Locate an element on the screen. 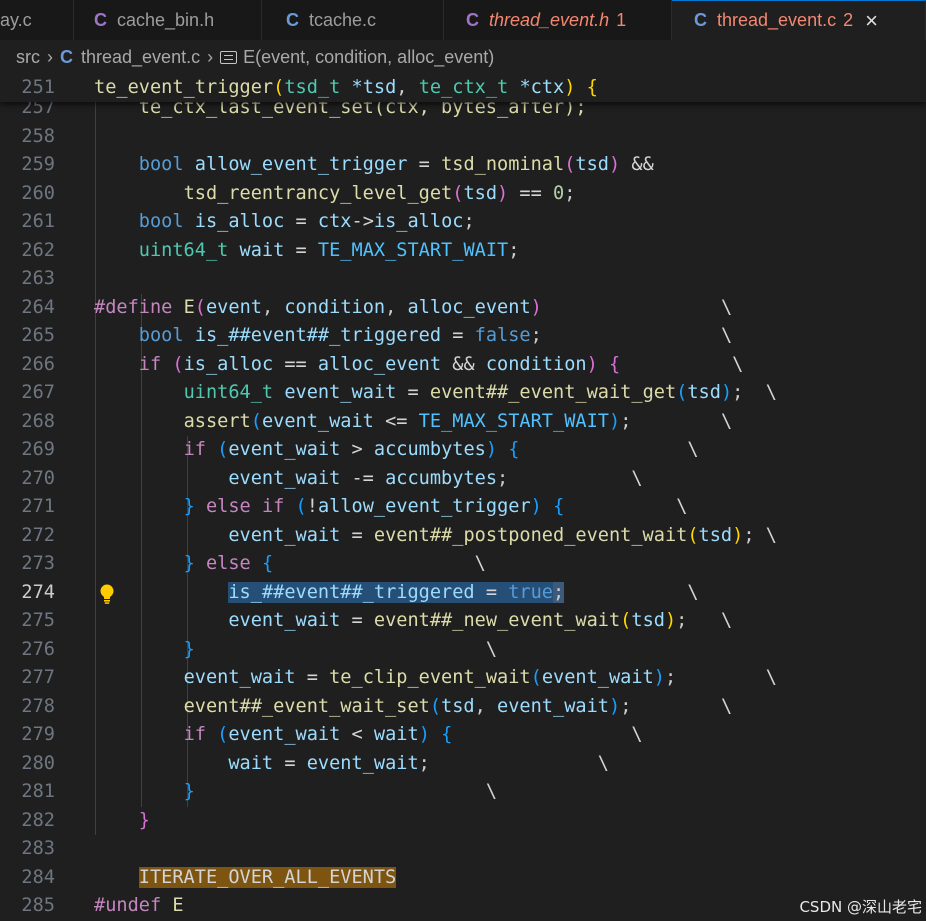 This screenshot has width=926, height=921. breadcrumb-symbol: E(event, condition, alloc_event) is located at coordinates (368, 57).